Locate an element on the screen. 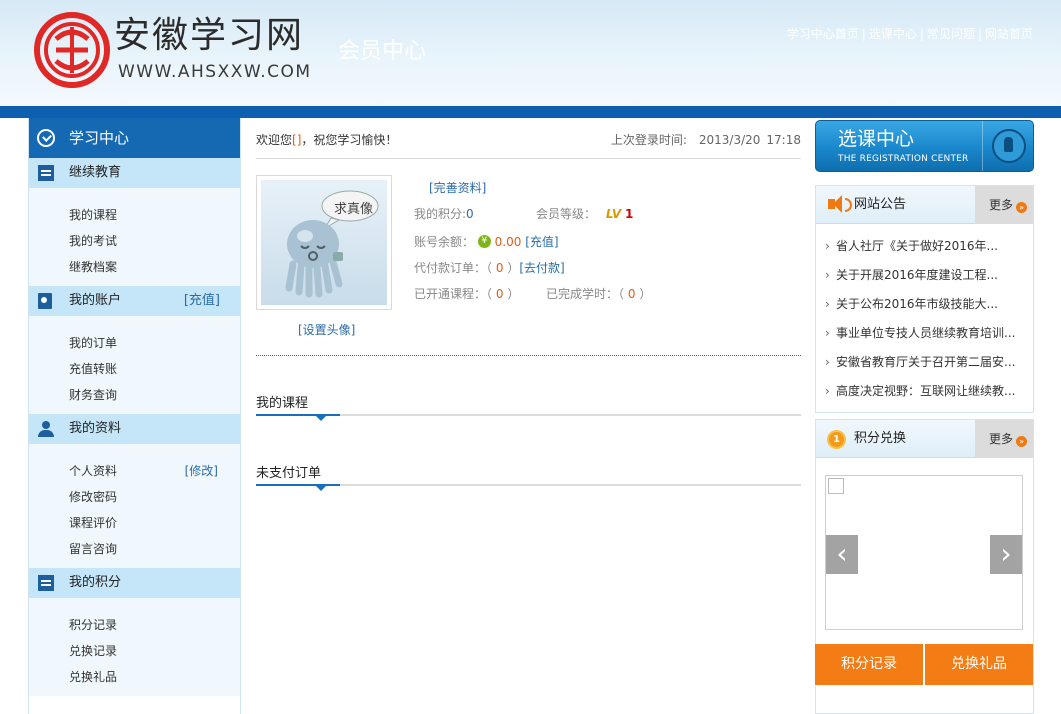 This screenshot has height=714, width=1061. last-login: 上次登录时间: 2013/3/20 17:18 is located at coordinates (706, 139).